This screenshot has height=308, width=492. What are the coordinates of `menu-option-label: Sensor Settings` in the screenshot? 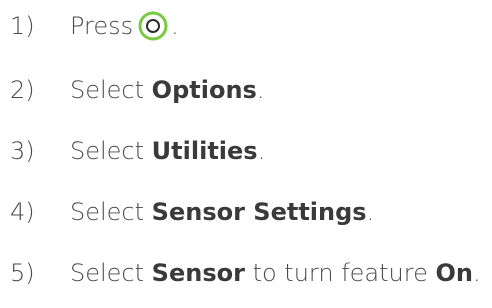 It's located at (259, 212).